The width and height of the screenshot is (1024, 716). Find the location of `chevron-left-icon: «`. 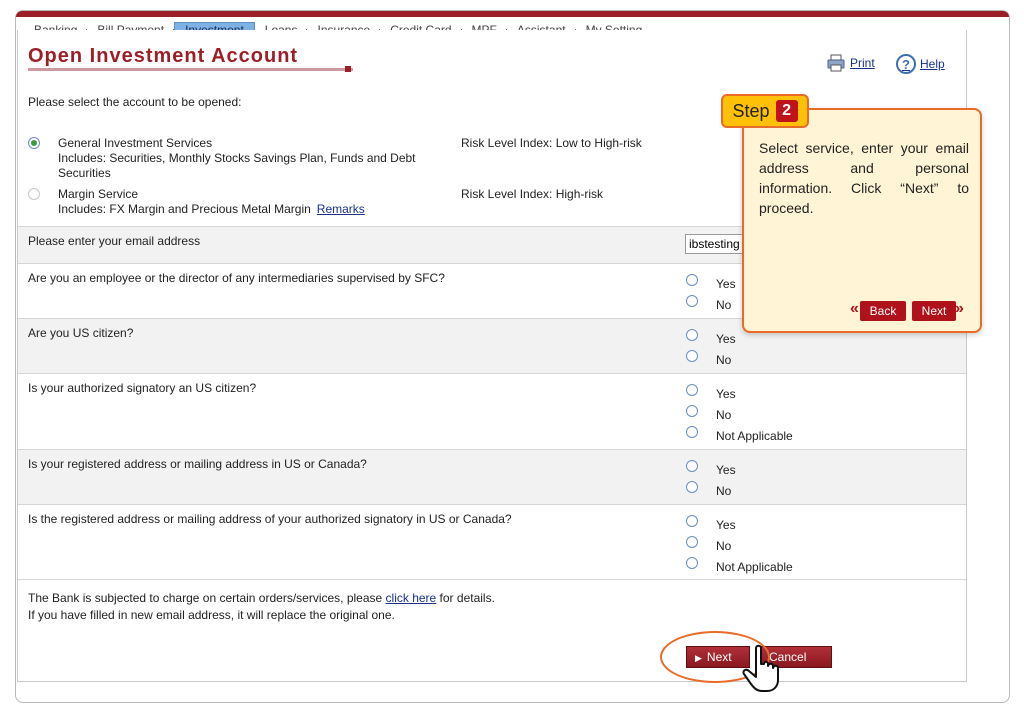

chevron-left-icon: « is located at coordinates (854, 308).